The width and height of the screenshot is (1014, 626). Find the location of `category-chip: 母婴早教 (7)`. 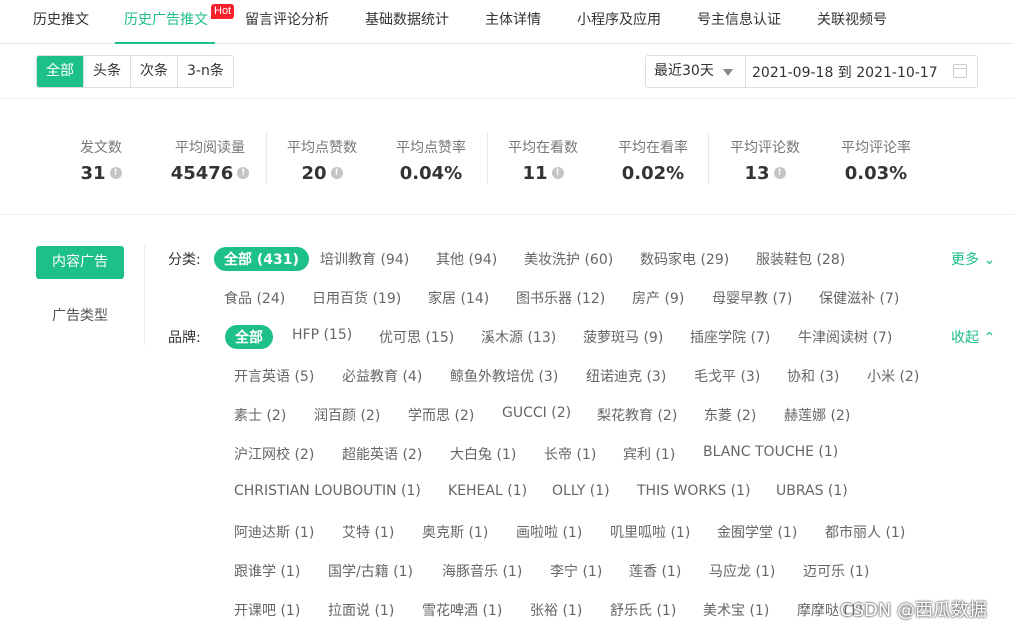

category-chip: 母婴早教 (7) is located at coordinates (752, 298).